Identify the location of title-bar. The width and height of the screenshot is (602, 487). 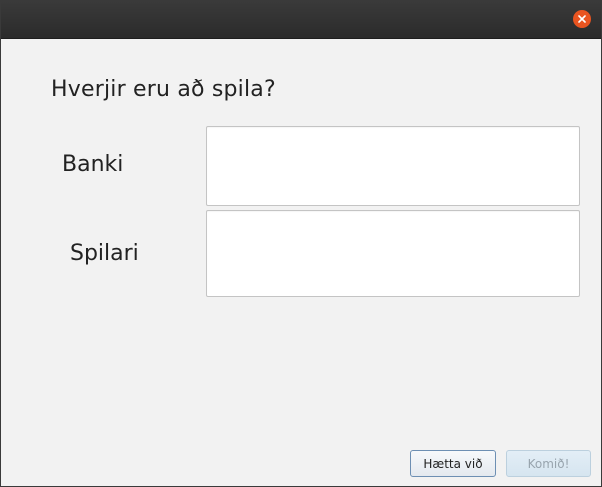
(301, 20).